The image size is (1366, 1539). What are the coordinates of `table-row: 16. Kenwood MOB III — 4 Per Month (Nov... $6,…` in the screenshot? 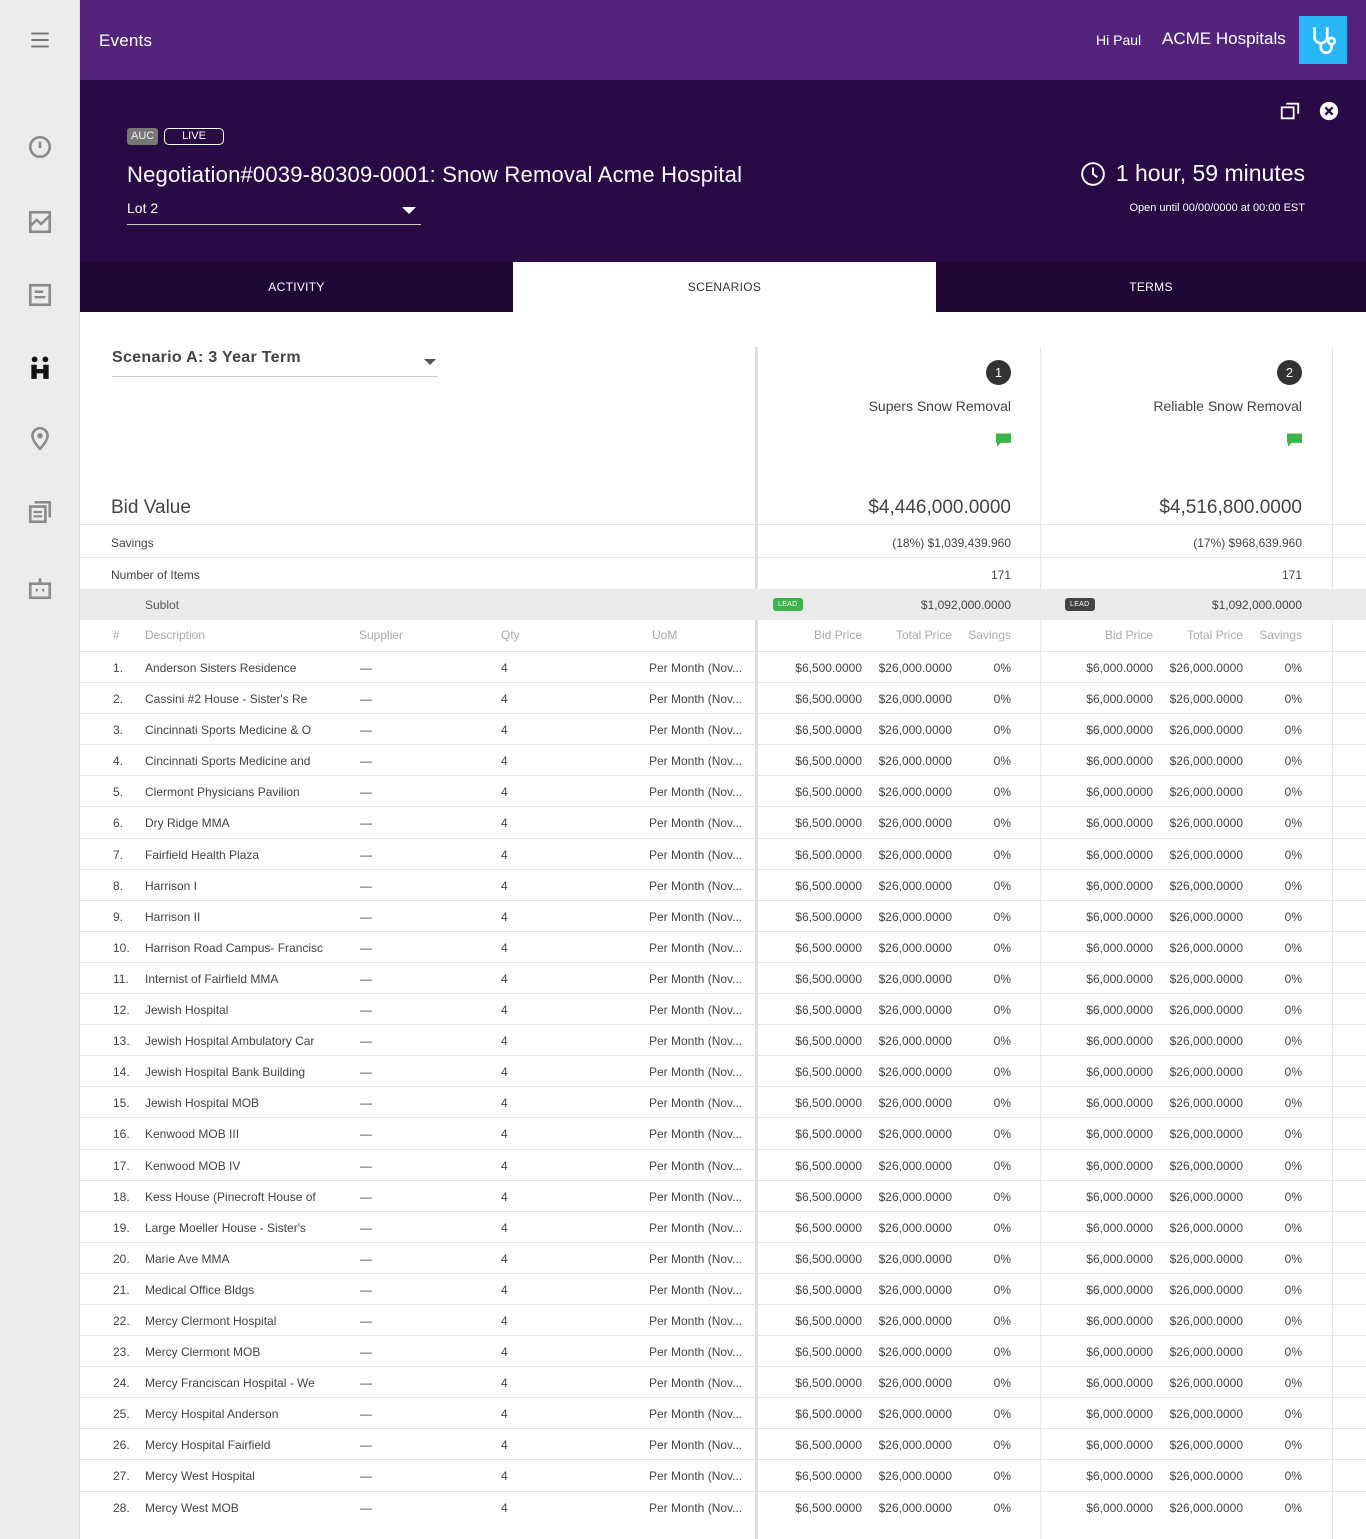 It's located at (723, 1132).